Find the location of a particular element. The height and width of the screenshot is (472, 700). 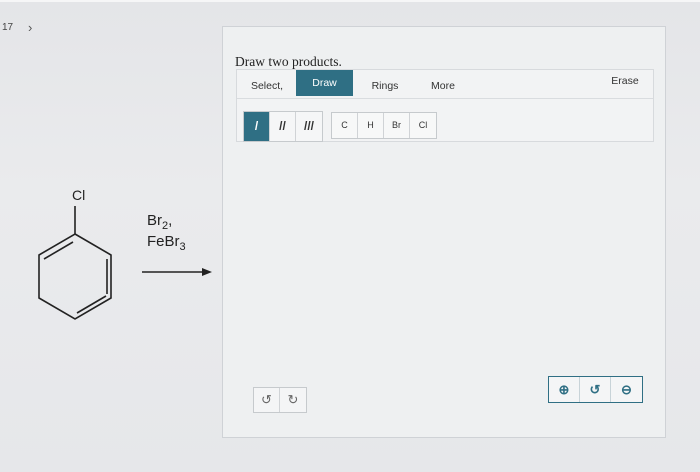

history-group: ↺ ↻ is located at coordinates (280, 400).